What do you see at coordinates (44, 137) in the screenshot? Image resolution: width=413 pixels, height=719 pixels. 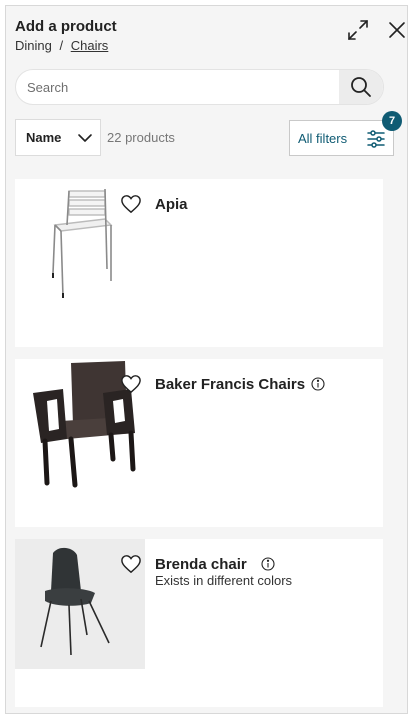 I see `sort-selected-value: Name` at bounding box center [44, 137].